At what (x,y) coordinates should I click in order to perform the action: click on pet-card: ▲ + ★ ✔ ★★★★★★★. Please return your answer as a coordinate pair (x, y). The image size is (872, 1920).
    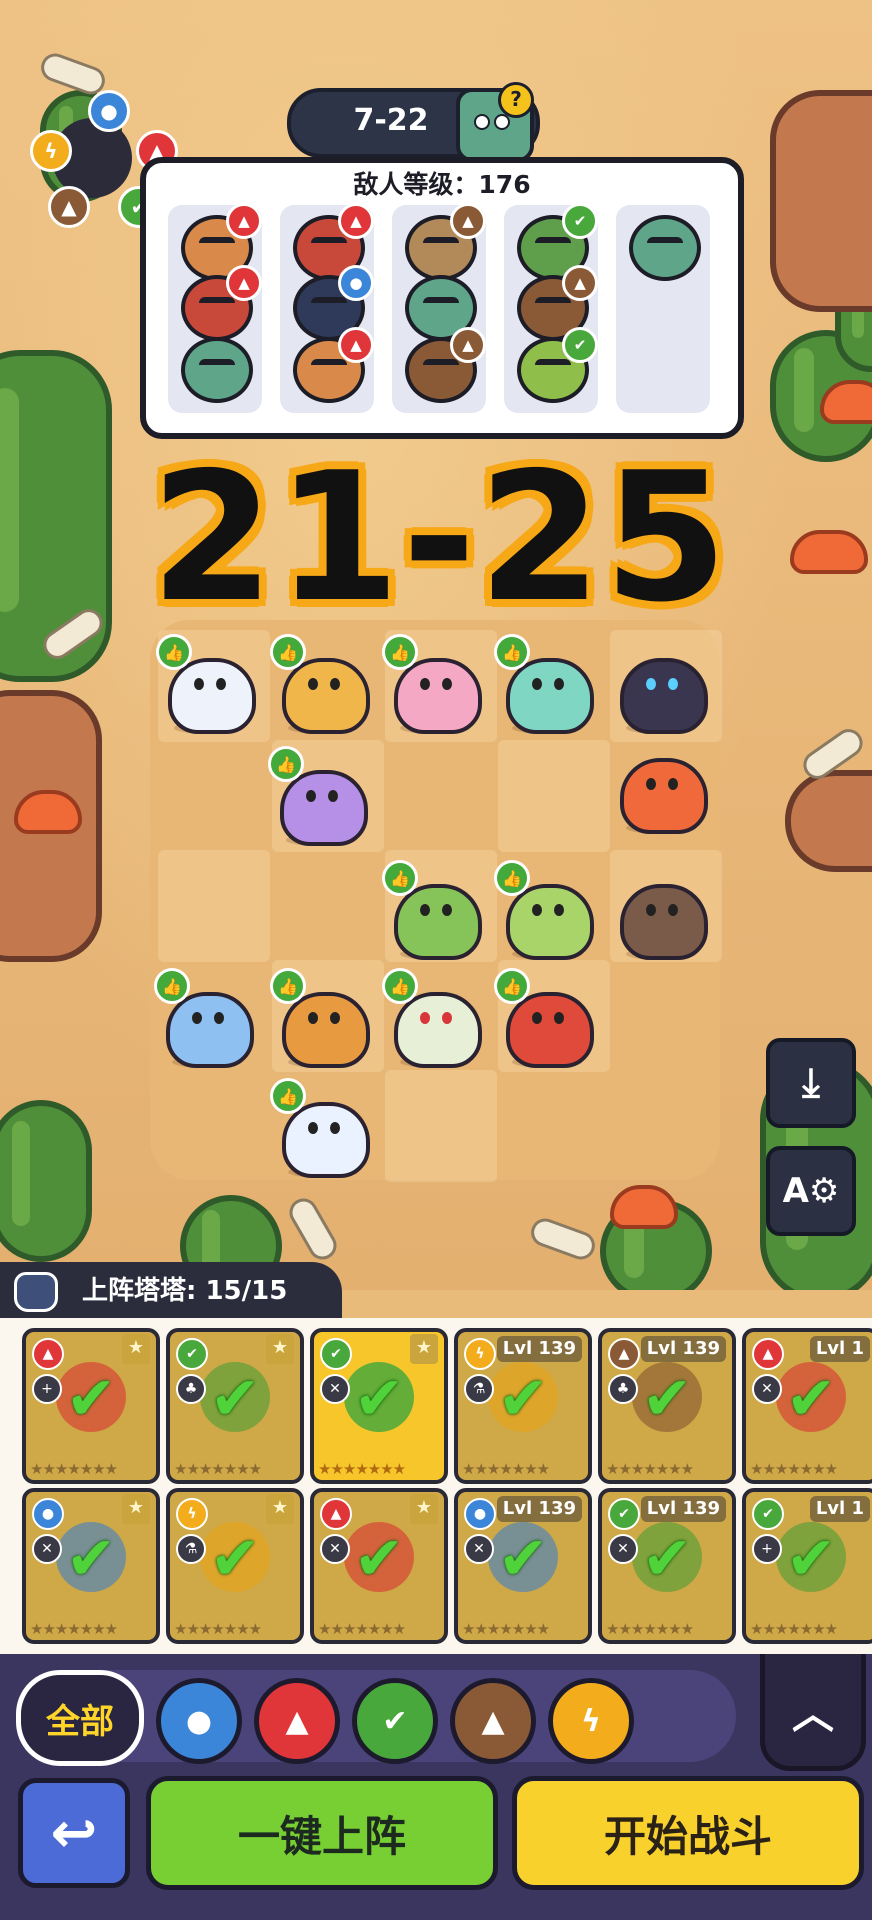
    Looking at the image, I should click on (91, 1406).